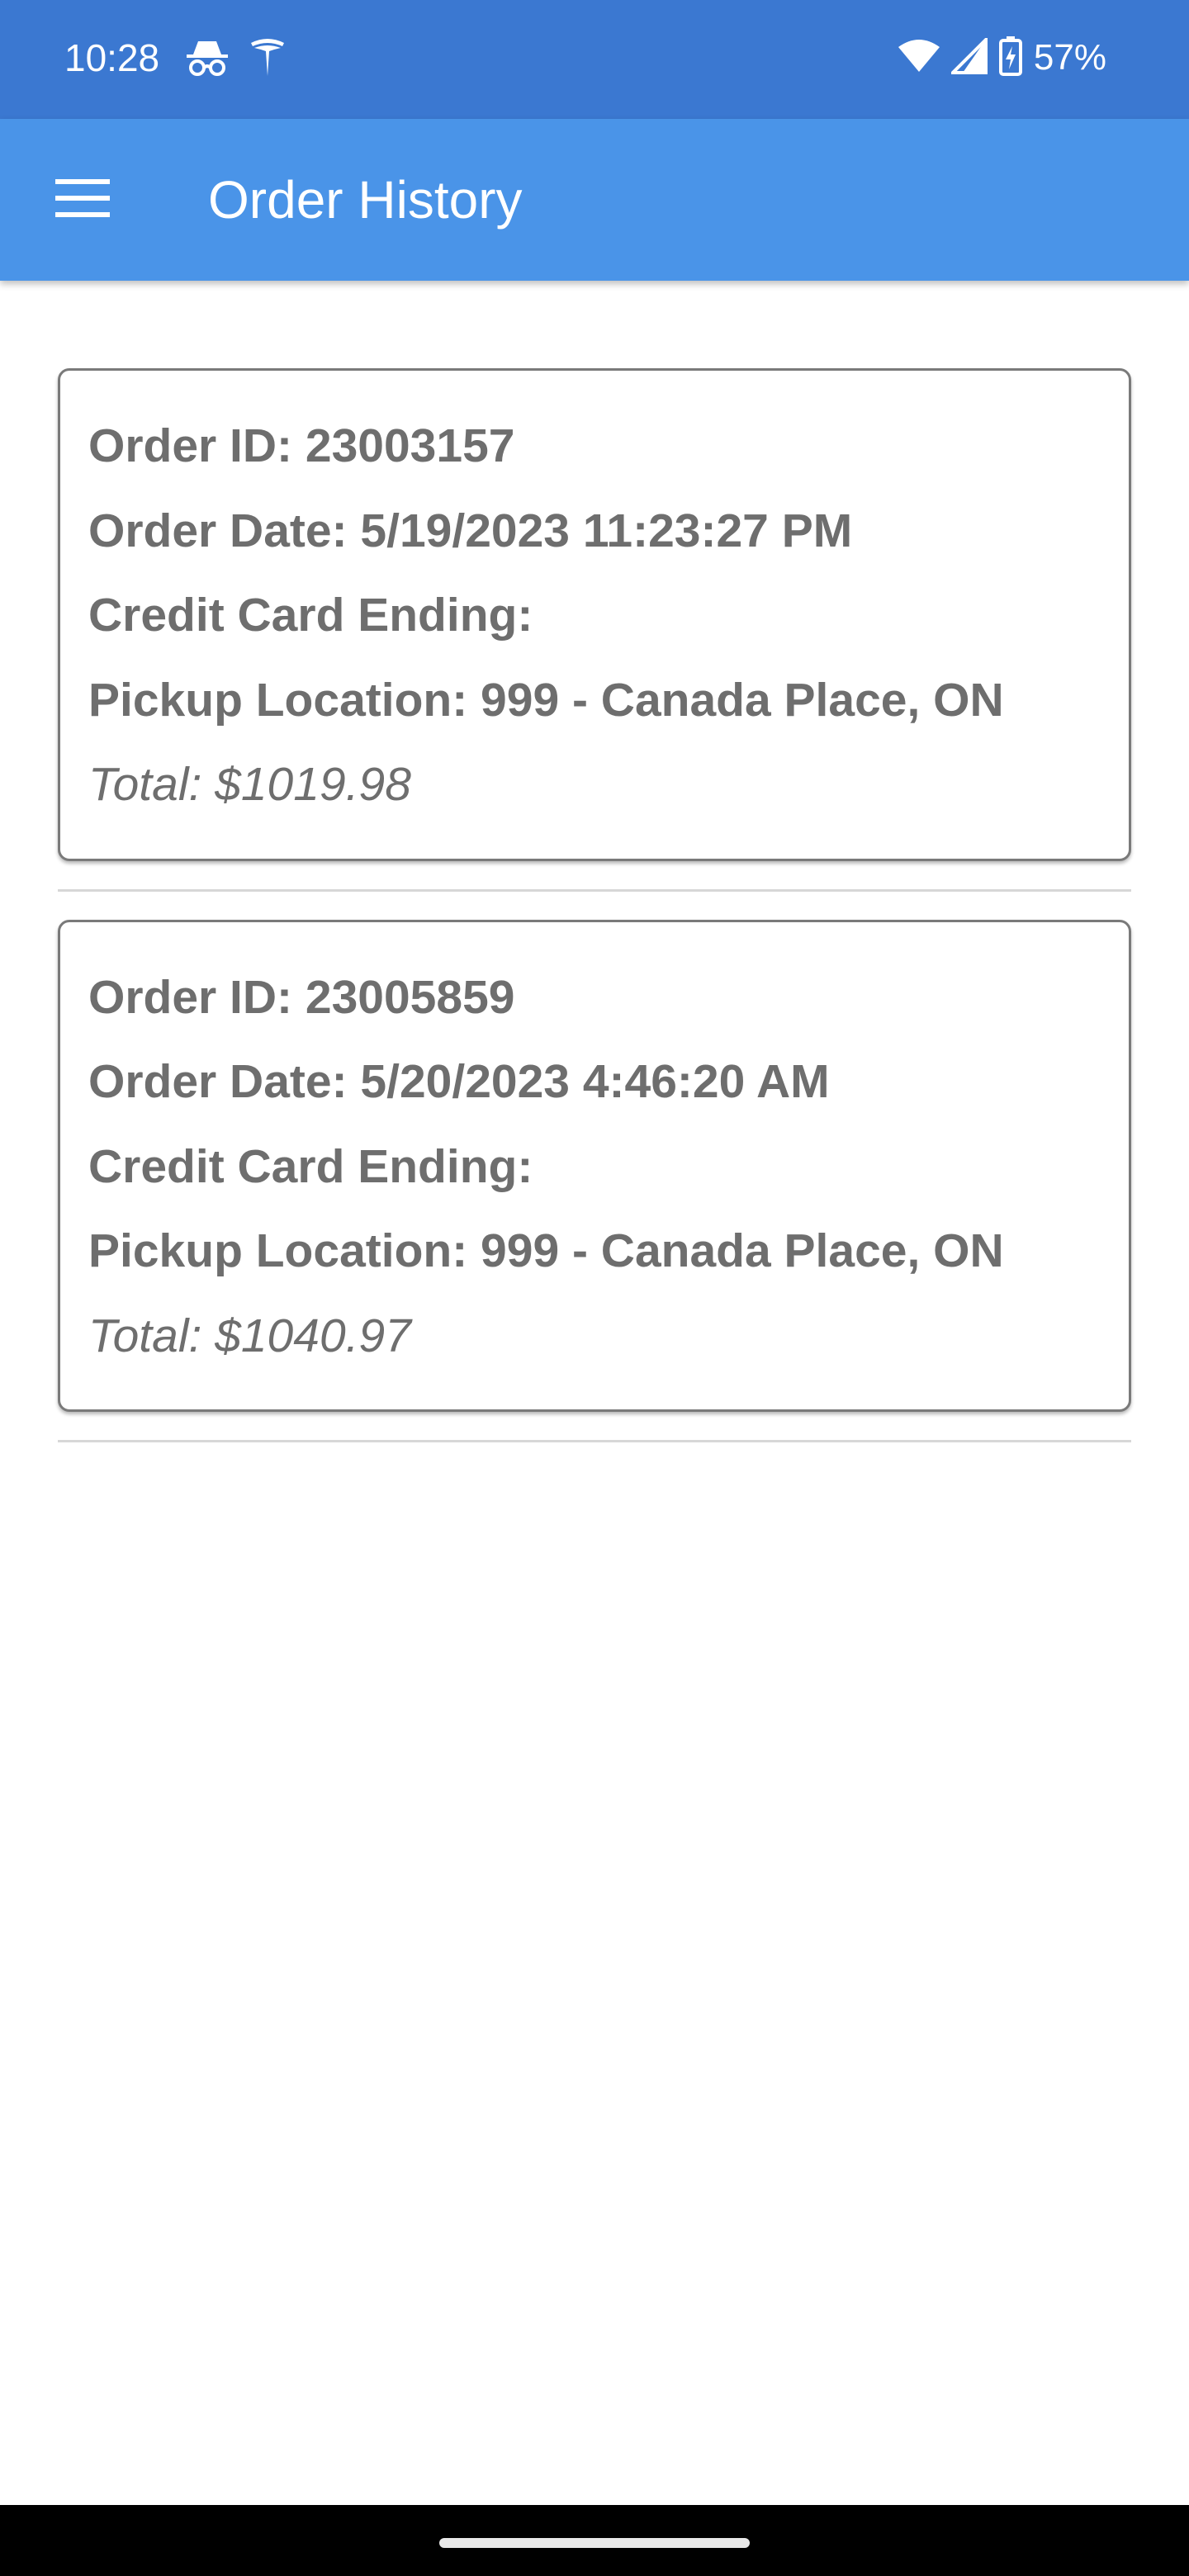 This screenshot has height=2576, width=1189. I want to click on page-title: Order History, so click(365, 200).